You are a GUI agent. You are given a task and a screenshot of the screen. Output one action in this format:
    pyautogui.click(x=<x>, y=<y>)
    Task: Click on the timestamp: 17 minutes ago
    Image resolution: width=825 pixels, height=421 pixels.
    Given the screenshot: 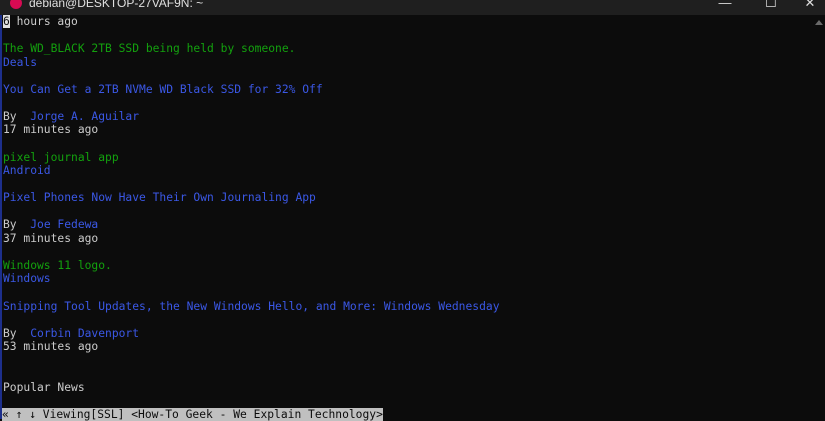 What is the action you would take?
    pyautogui.click(x=51, y=130)
    